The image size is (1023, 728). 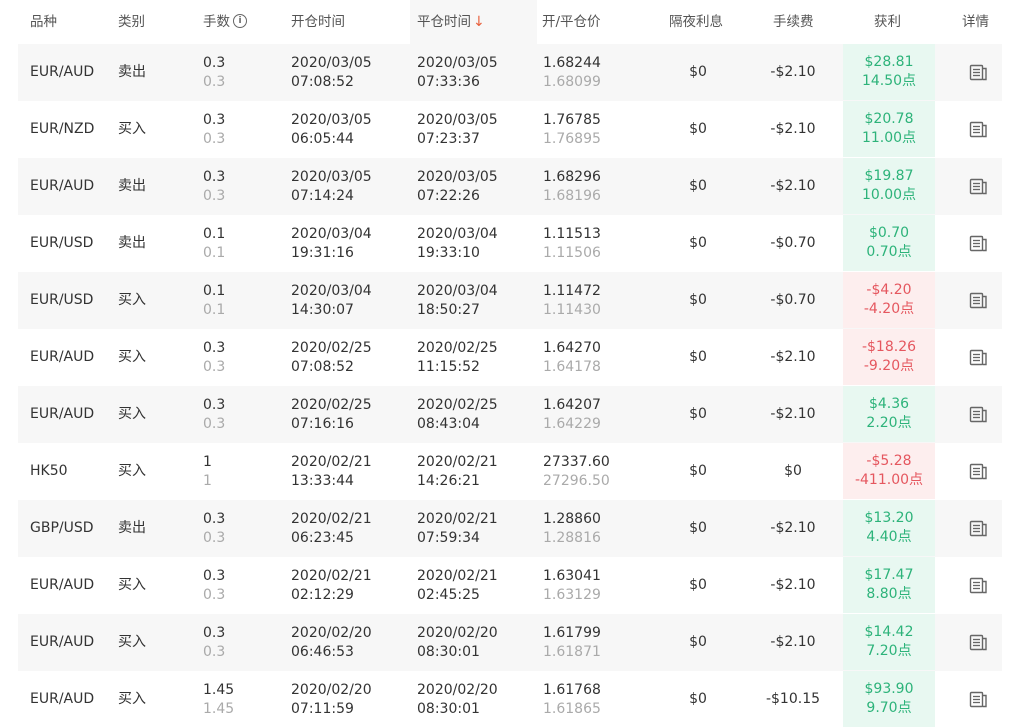 What do you see at coordinates (331, 73) in the screenshot?
I see `open-time-cell: 2020/03/05 07:08:52` at bounding box center [331, 73].